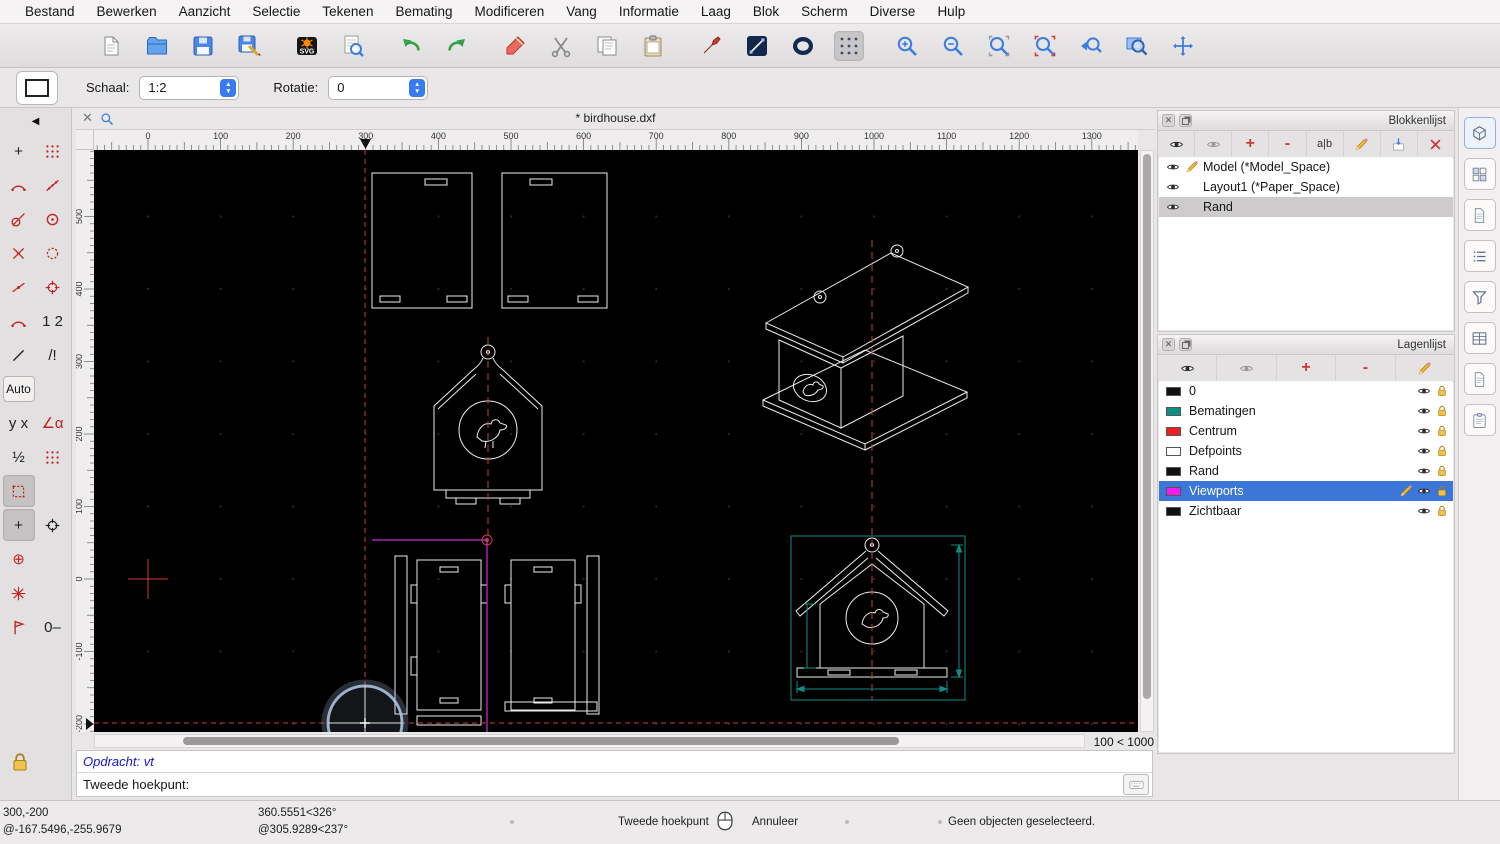 This screenshot has width=1500, height=844. Describe the element at coordinates (1479, 420) in the screenshot. I see `toggle-clipboard-panel-button` at that location.